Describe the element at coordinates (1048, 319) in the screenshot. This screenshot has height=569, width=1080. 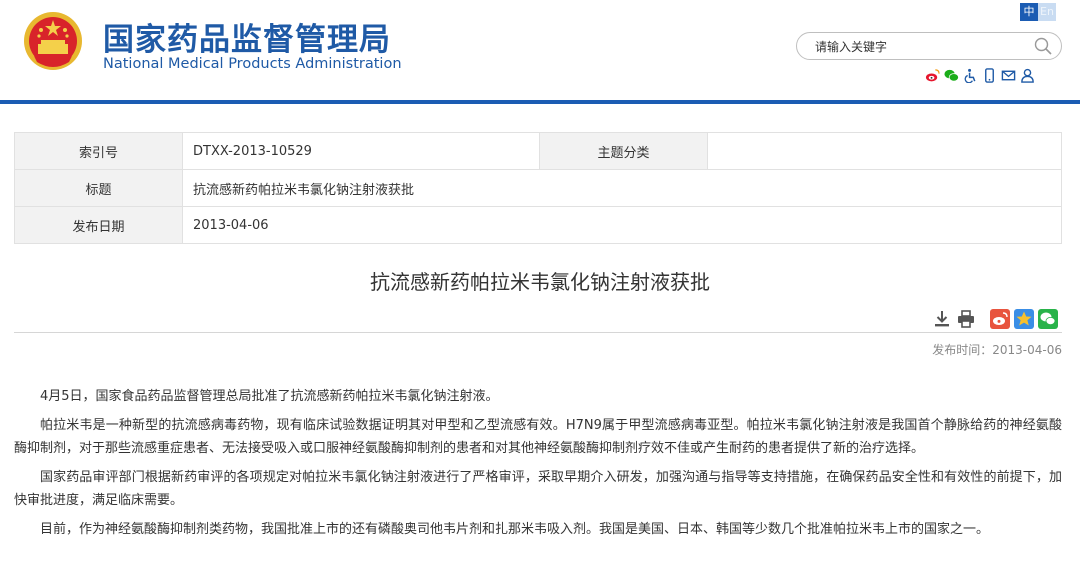
I see `share-wechat-icon` at that location.